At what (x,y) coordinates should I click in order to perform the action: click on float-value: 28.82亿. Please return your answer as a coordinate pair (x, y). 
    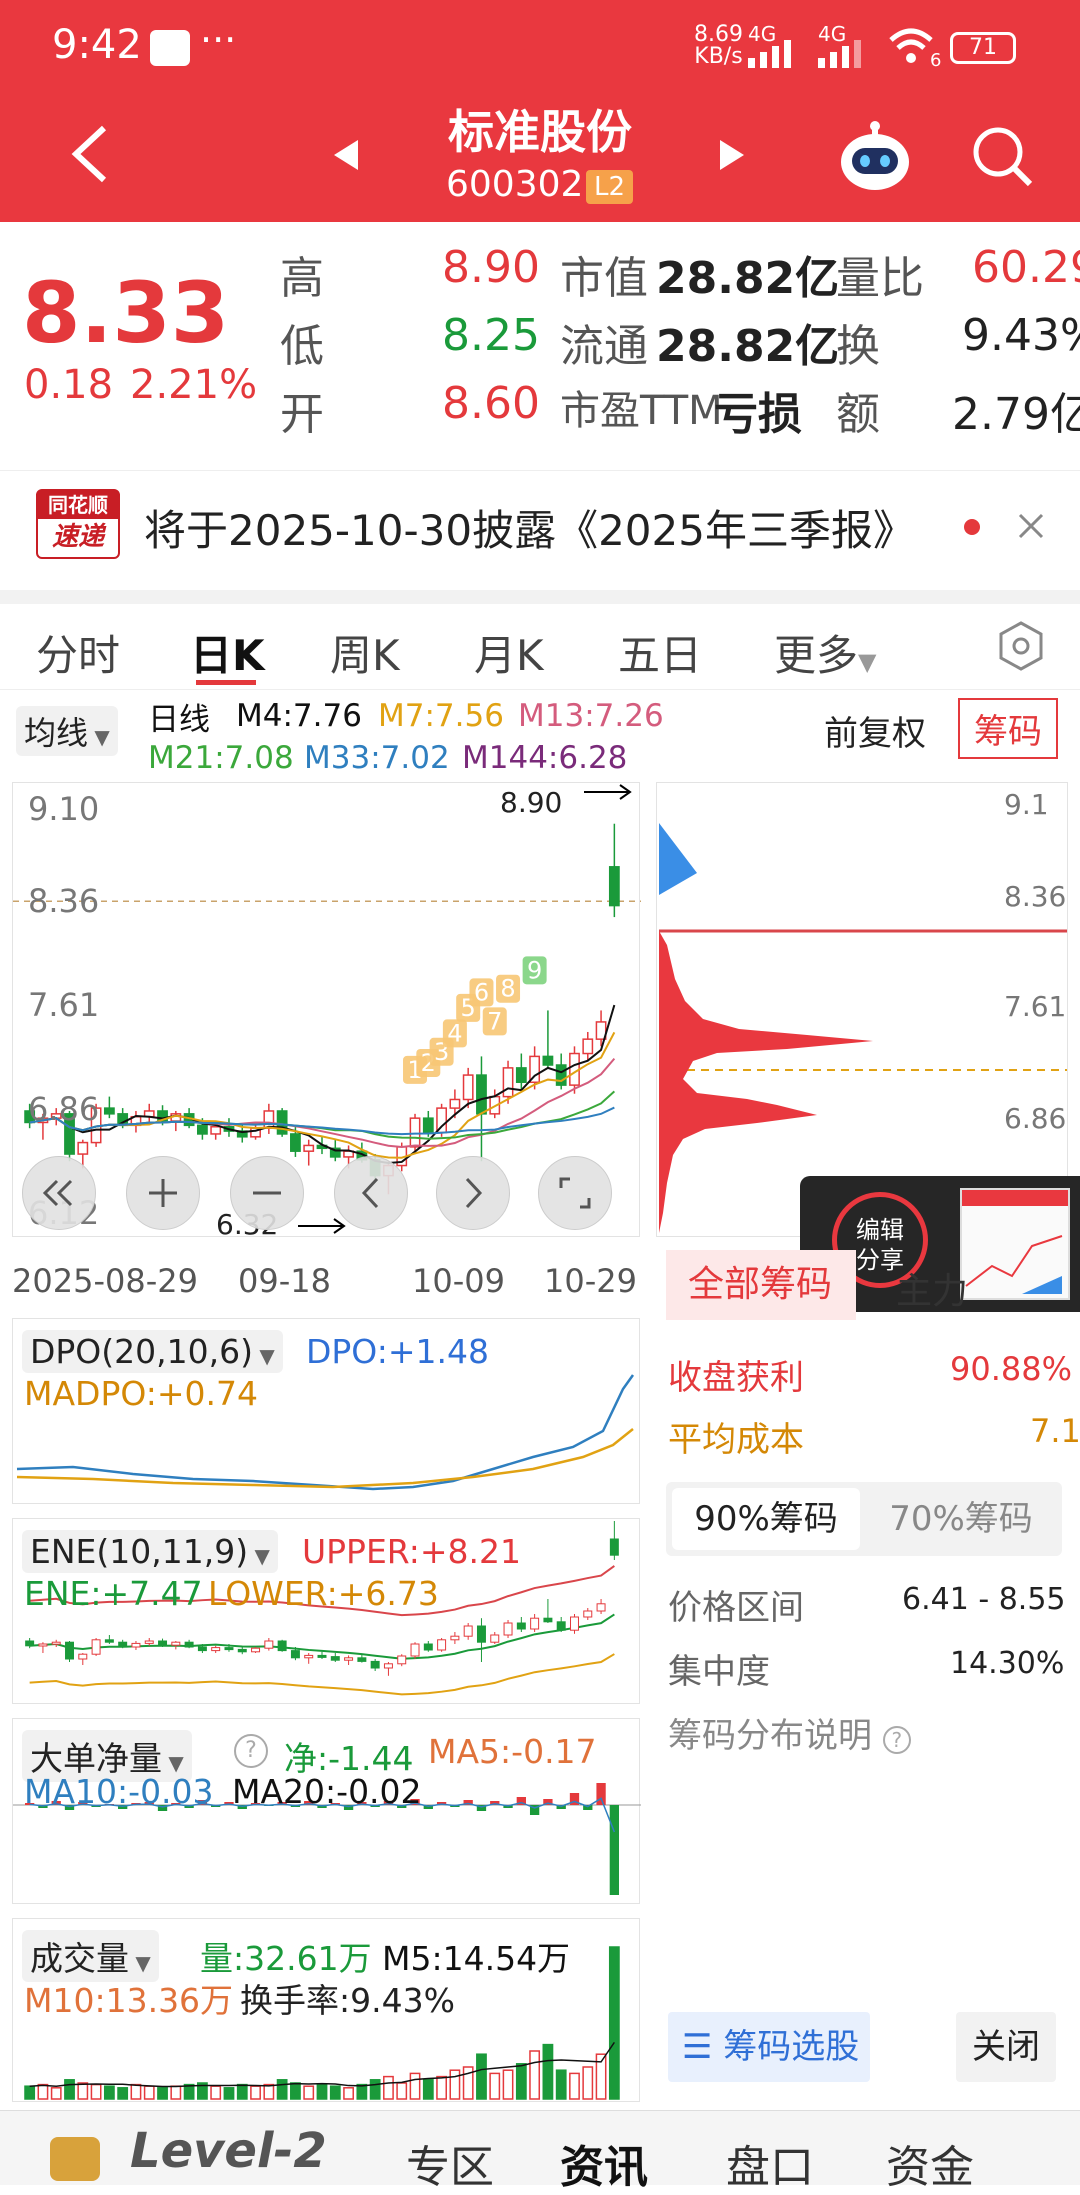
    Looking at the image, I should click on (748, 346).